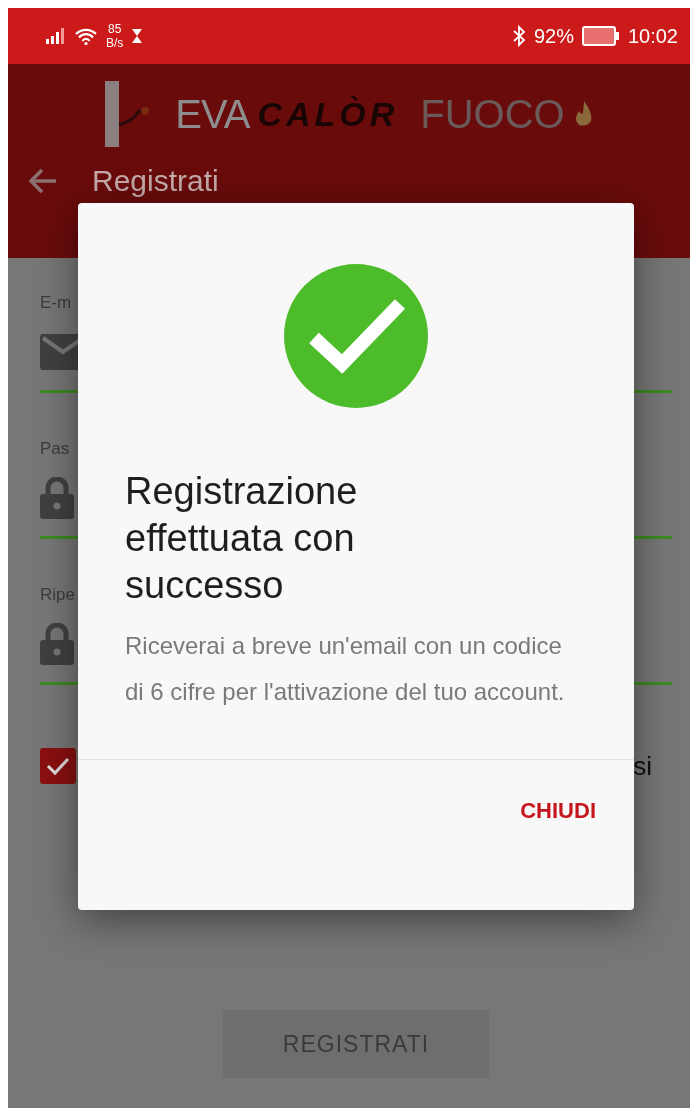 This screenshot has height=1108, width=690. What do you see at coordinates (328, 114) in the screenshot?
I see `logo-text: CALÒR` at bounding box center [328, 114].